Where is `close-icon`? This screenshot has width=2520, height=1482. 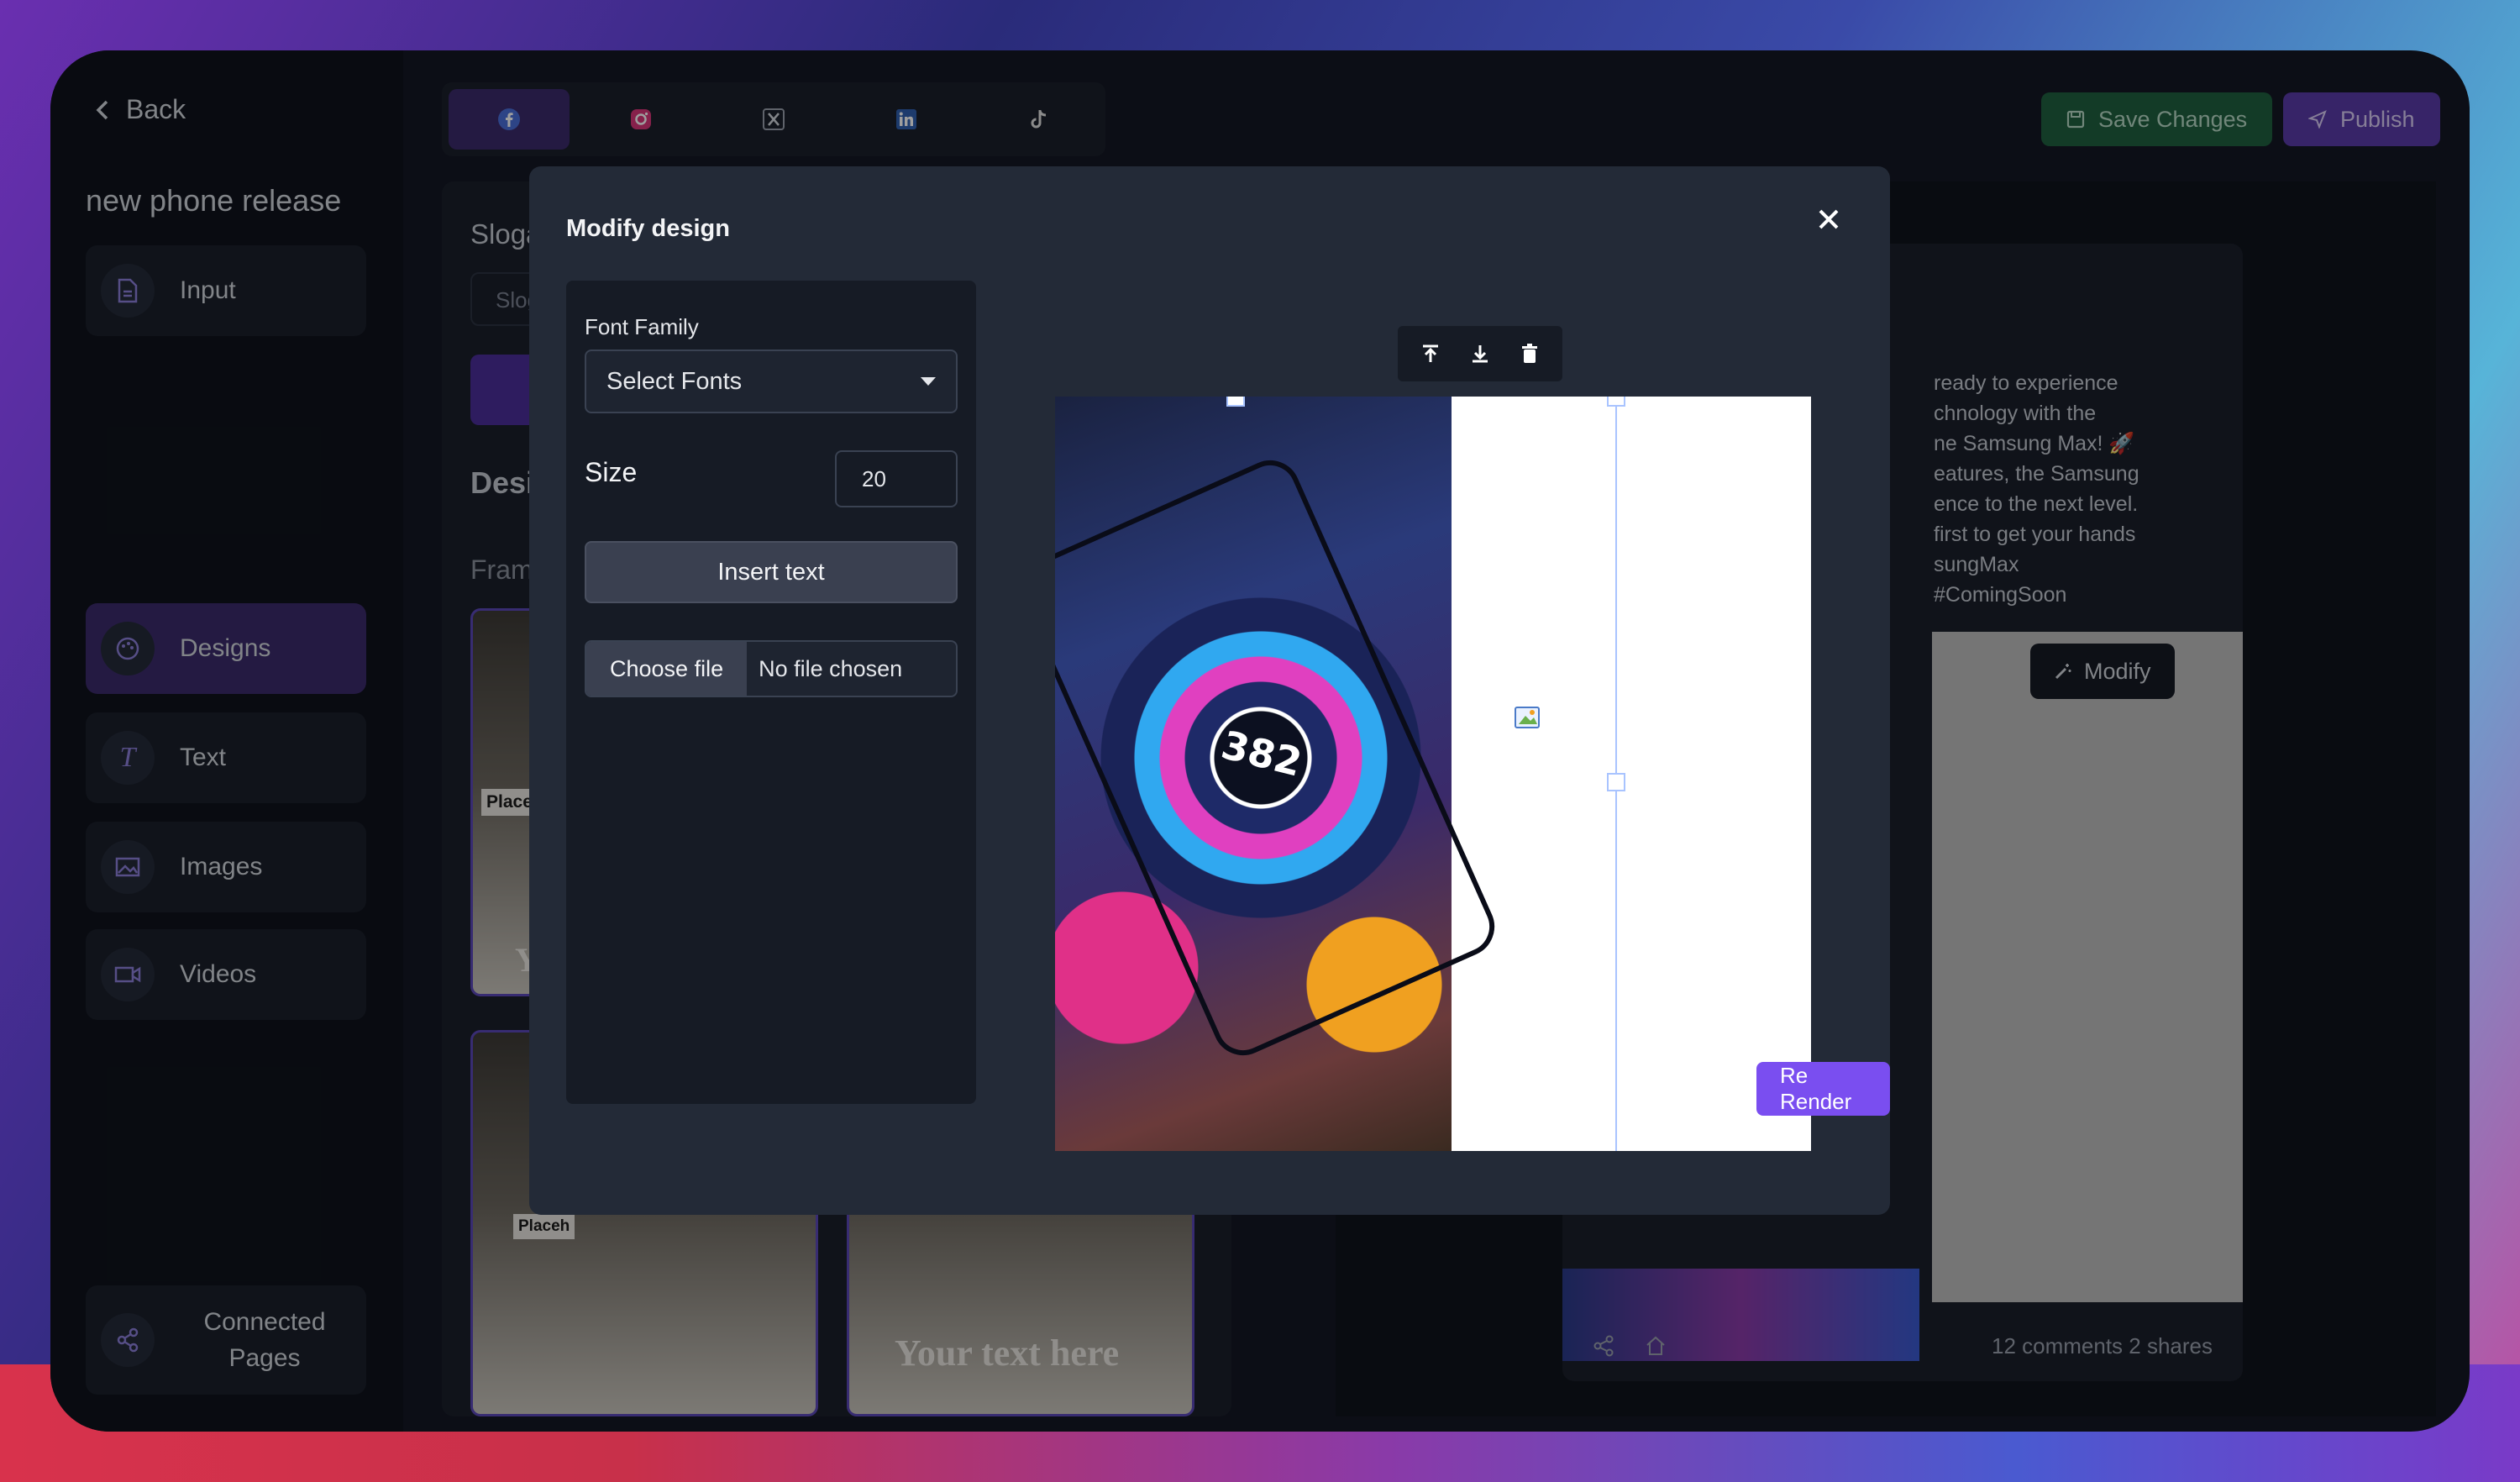 close-icon is located at coordinates (1829, 219).